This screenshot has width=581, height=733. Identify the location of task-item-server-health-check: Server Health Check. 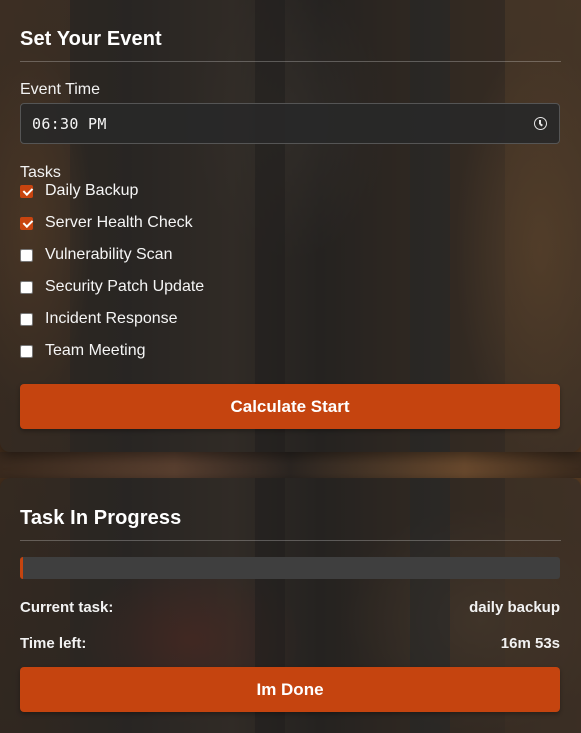
(290, 223).